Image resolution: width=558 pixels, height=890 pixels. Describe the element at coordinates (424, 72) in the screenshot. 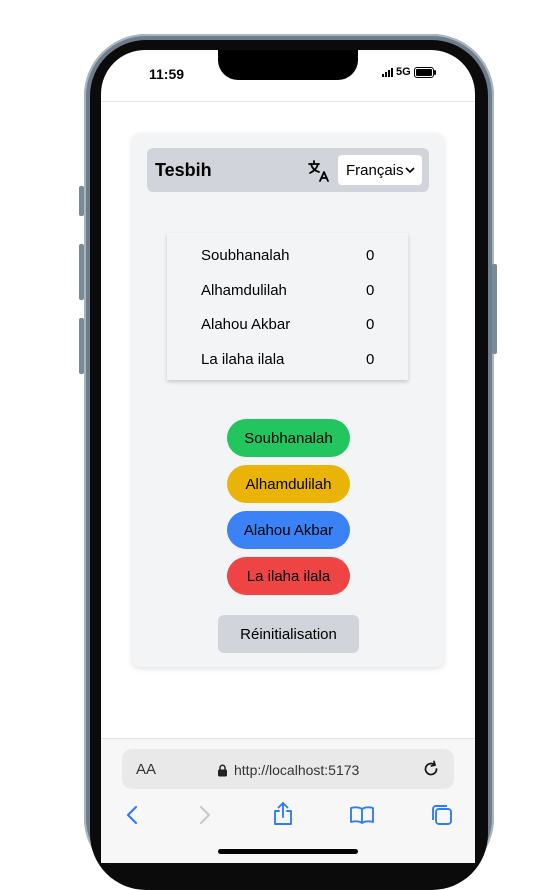

I see `battery-icon` at that location.